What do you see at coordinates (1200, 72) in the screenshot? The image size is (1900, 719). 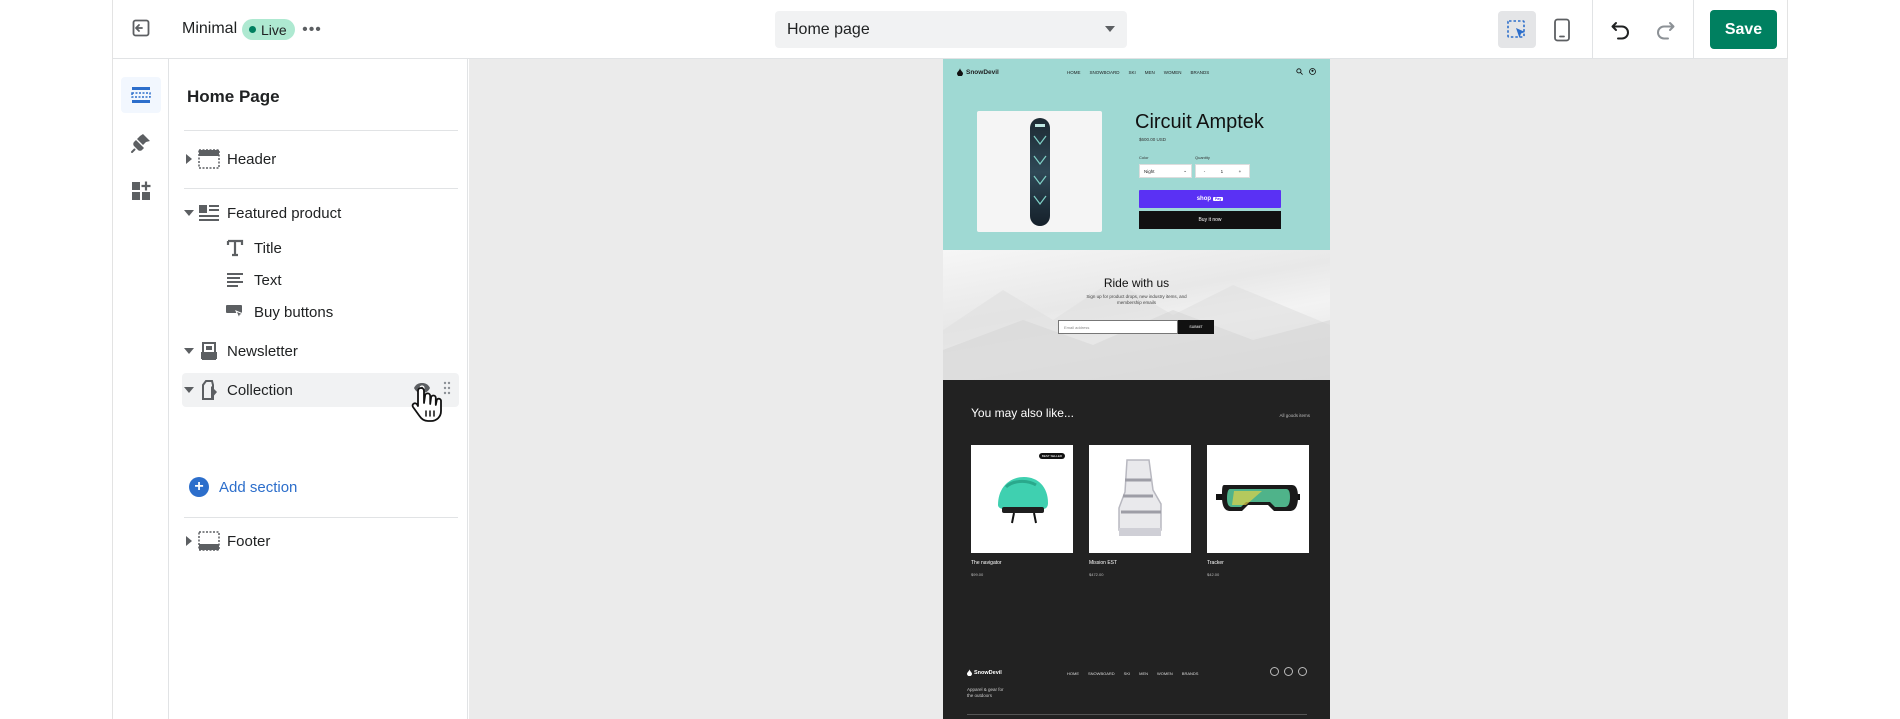 I see `nav-link: BRANDS` at bounding box center [1200, 72].